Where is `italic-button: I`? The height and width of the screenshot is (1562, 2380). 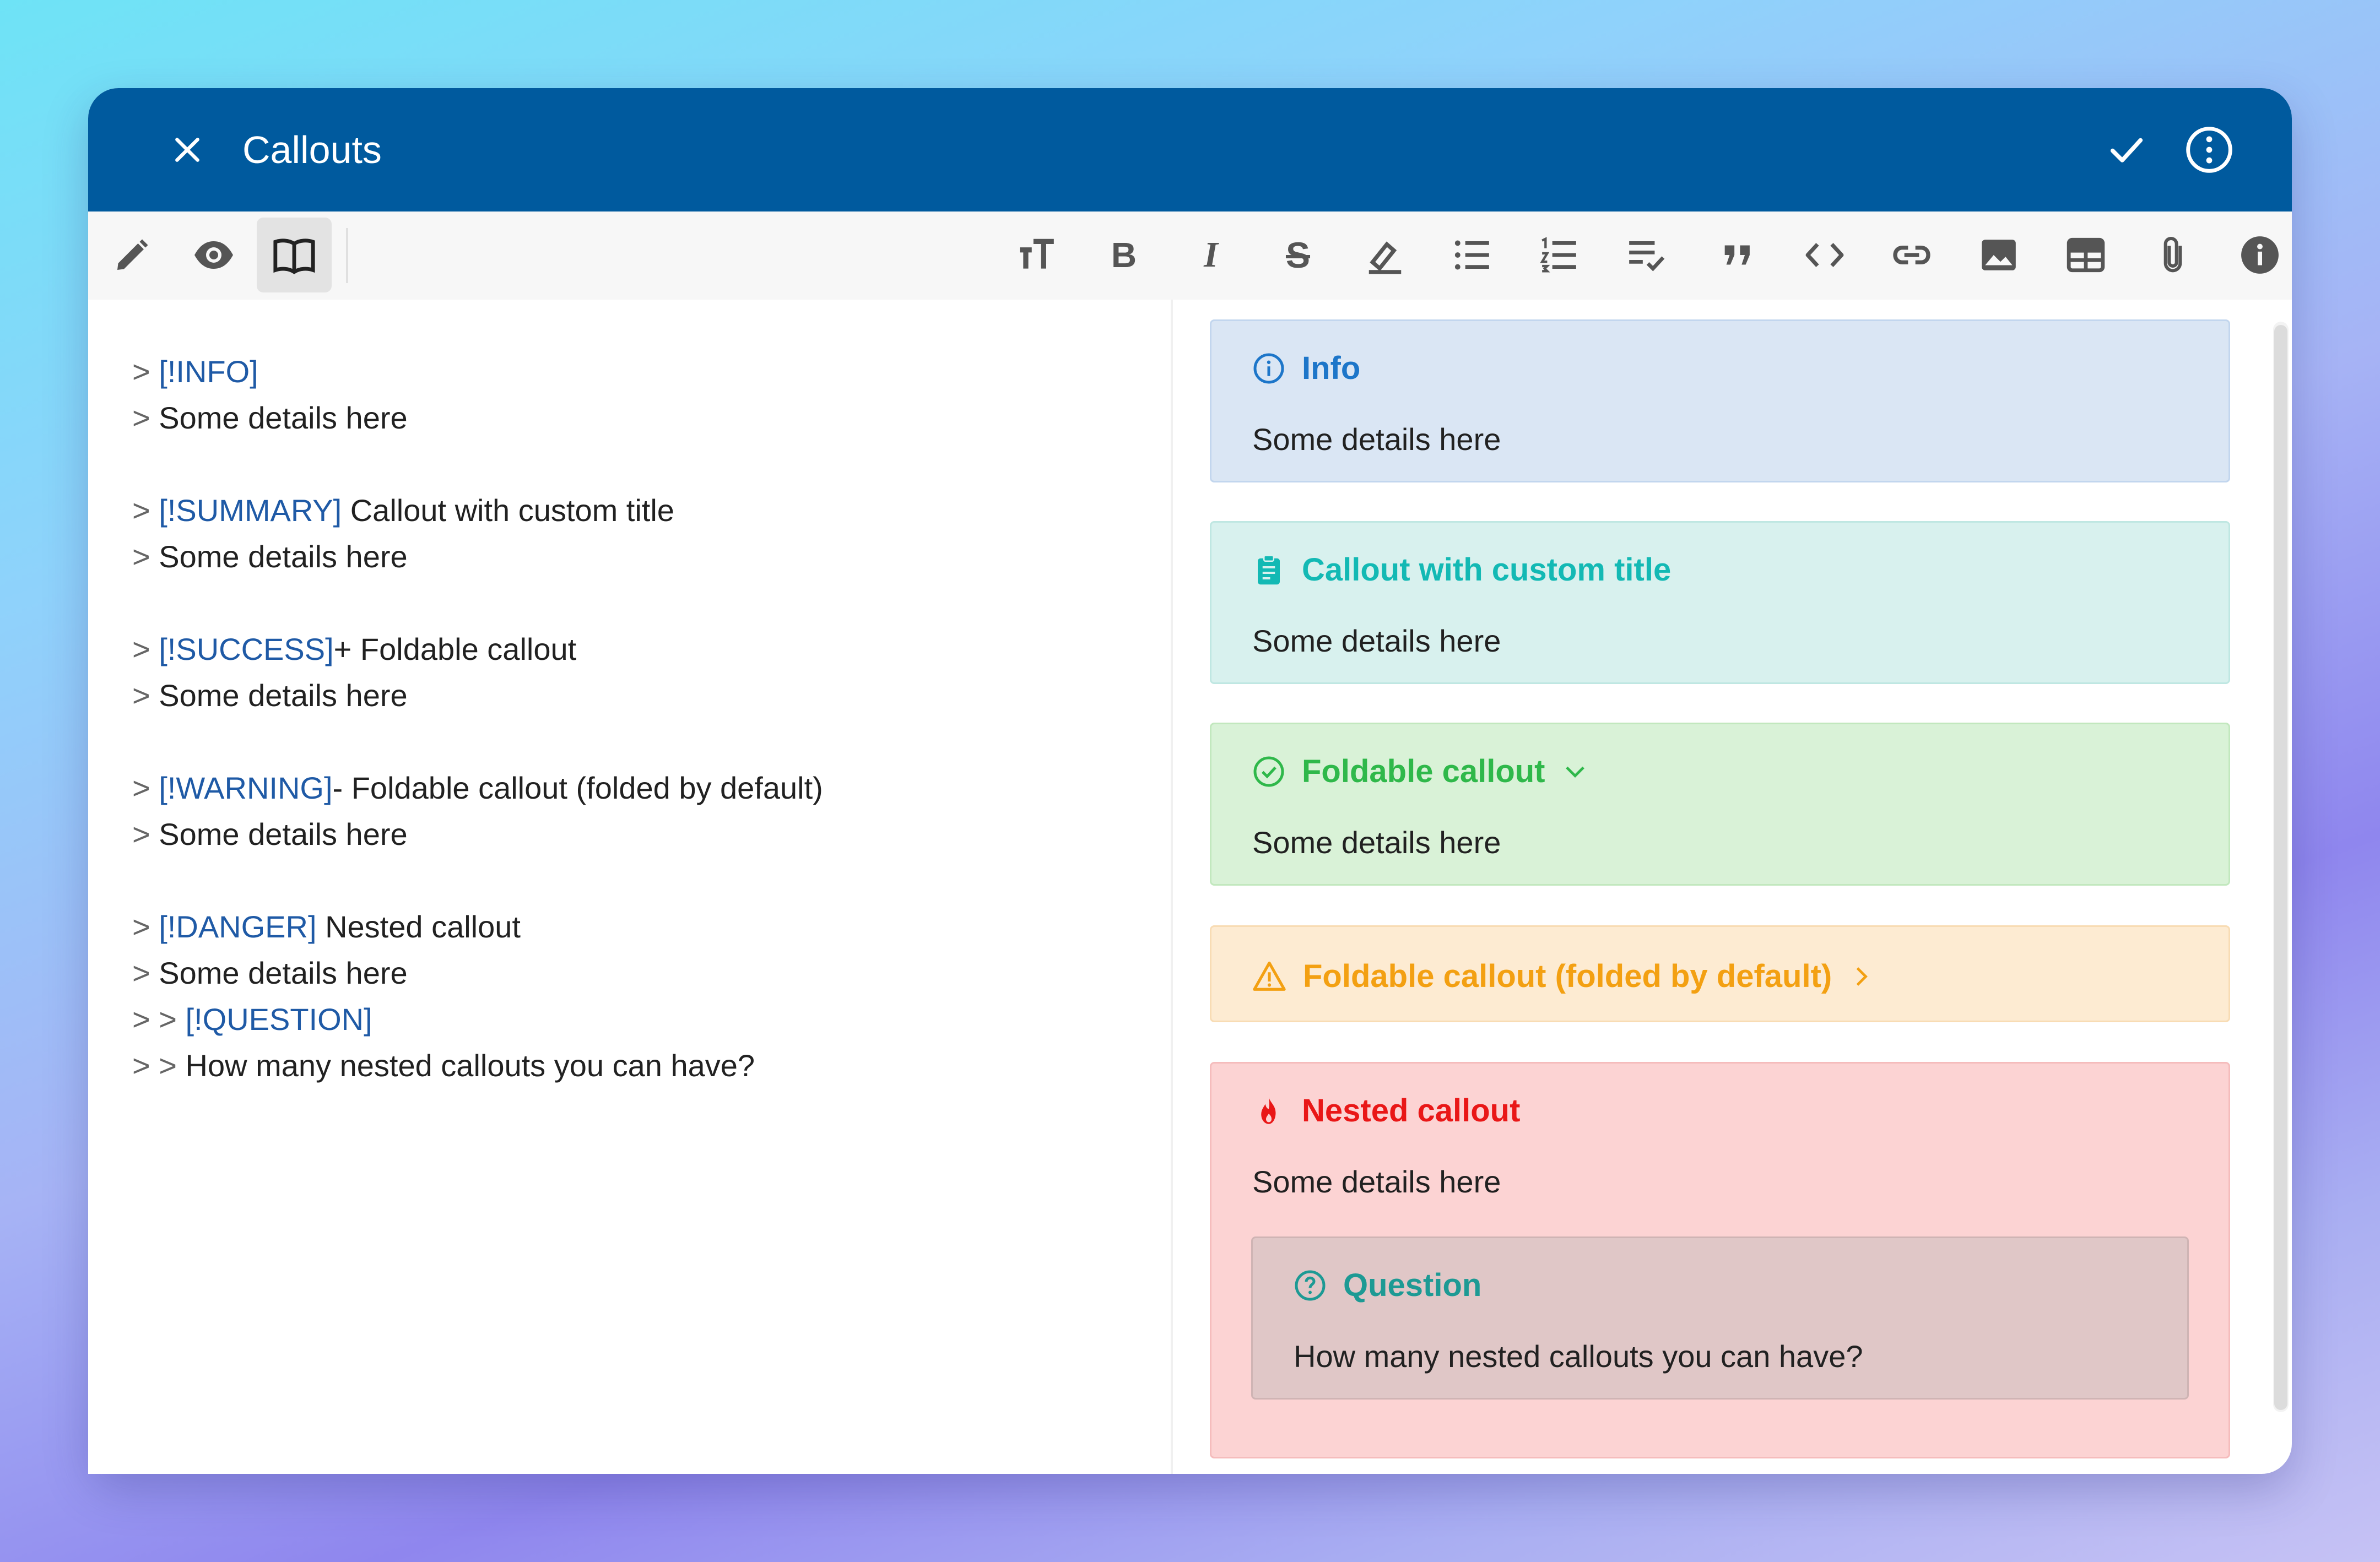
italic-button: I is located at coordinates (1210, 255).